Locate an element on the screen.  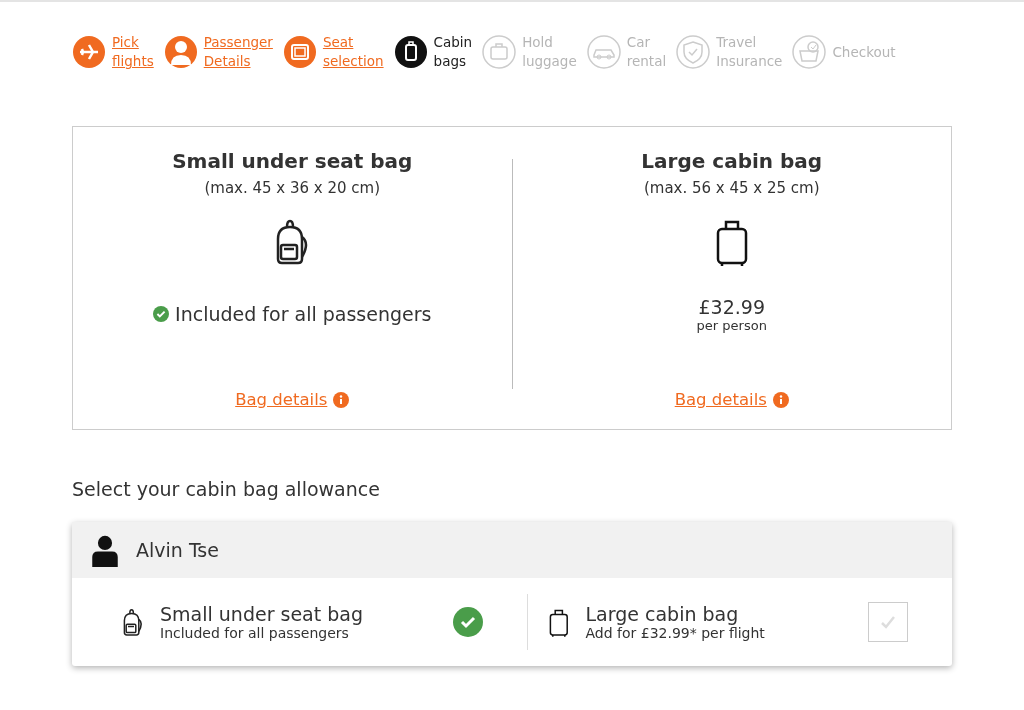
bag-dimensions: (max. 45 x 36 x 20 cm) is located at coordinates (292, 188).